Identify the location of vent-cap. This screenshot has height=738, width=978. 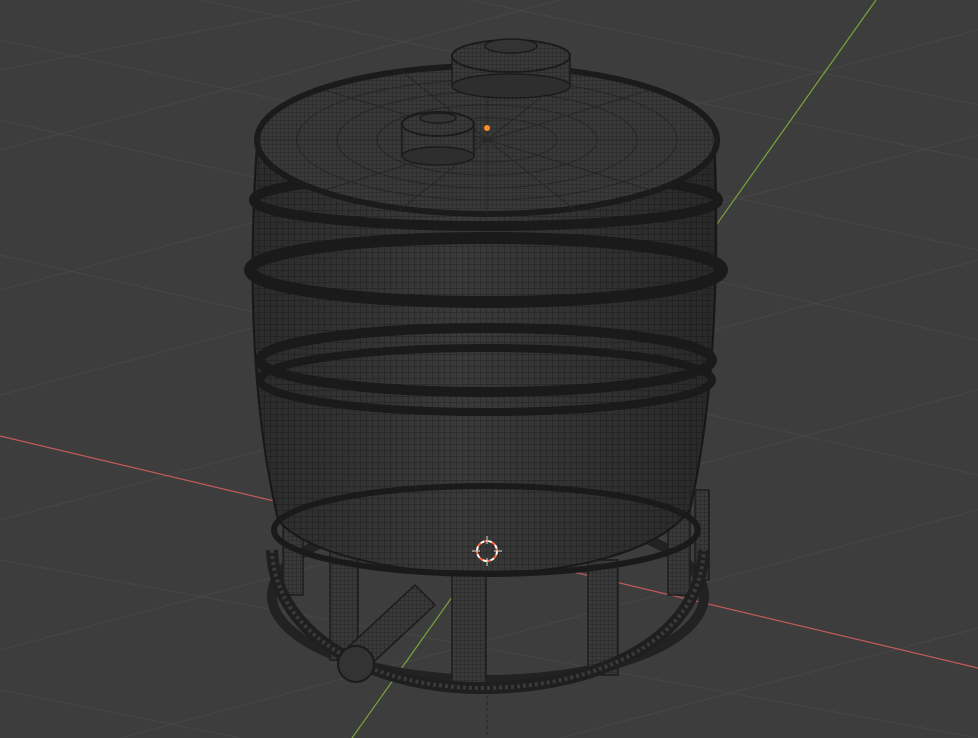
(438, 138).